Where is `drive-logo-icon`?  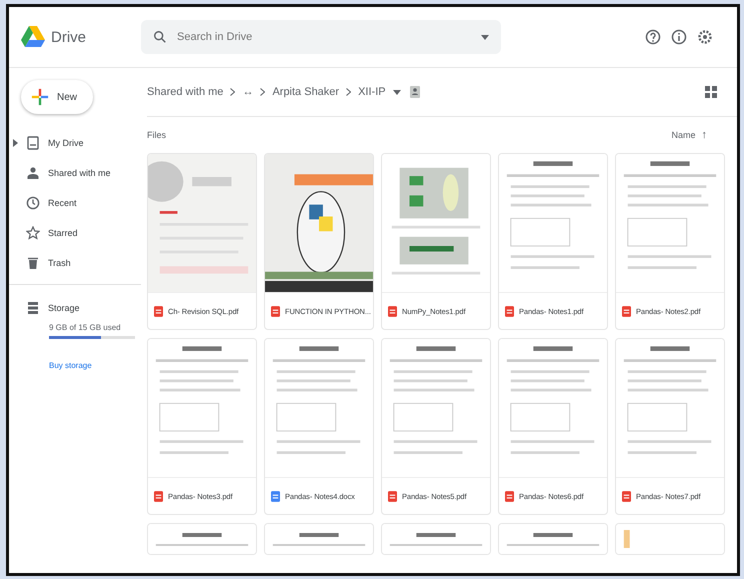
drive-logo-icon is located at coordinates (33, 37).